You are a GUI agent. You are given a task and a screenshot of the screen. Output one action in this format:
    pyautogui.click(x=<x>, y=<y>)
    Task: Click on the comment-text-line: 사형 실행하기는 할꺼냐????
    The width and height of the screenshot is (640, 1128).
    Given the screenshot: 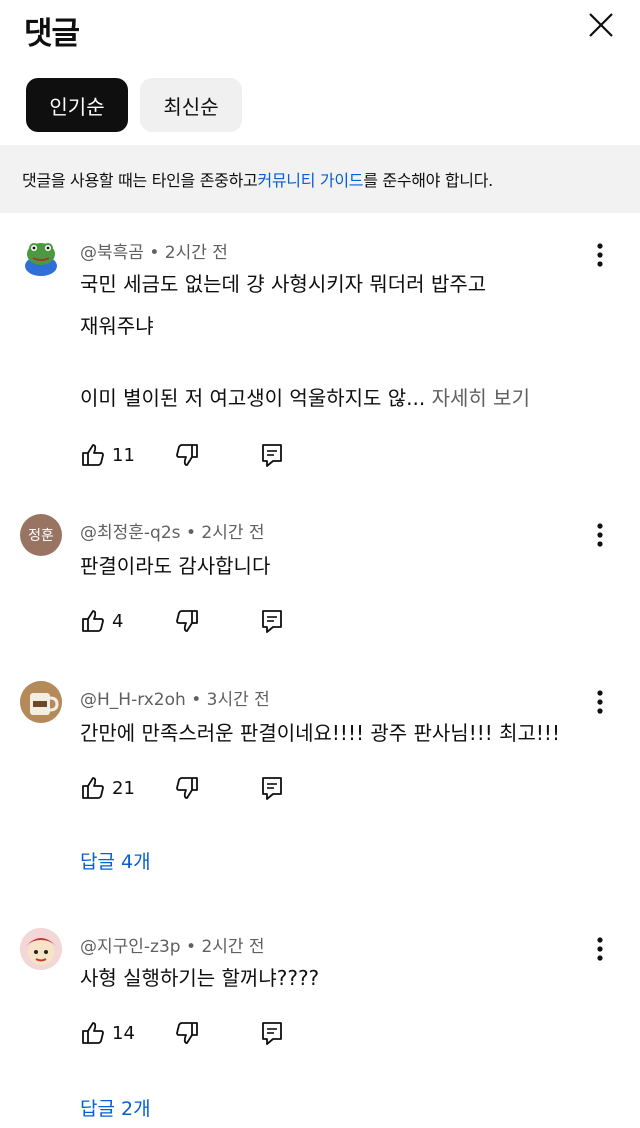 What is the action you would take?
    pyautogui.click(x=200, y=978)
    